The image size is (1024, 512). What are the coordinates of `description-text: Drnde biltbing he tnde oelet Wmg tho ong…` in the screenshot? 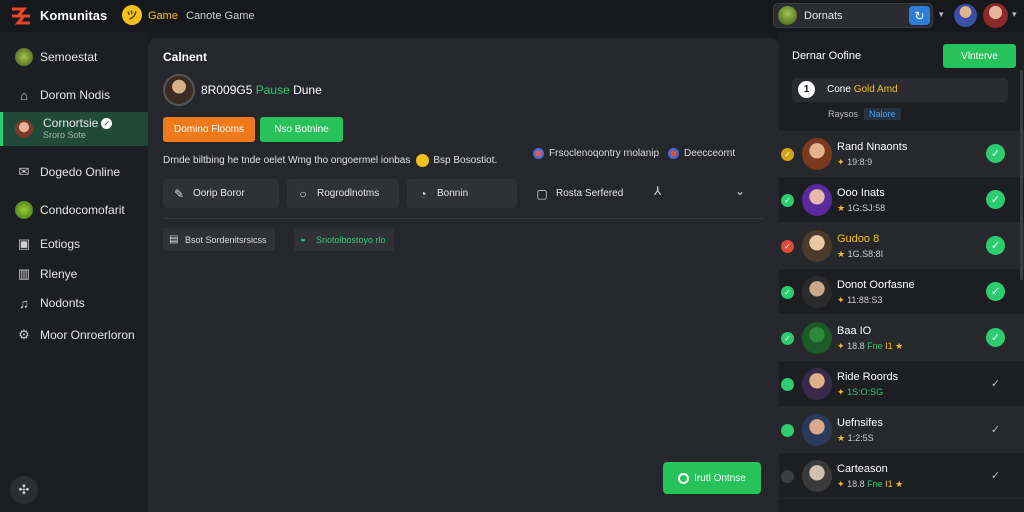 It's located at (330, 160).